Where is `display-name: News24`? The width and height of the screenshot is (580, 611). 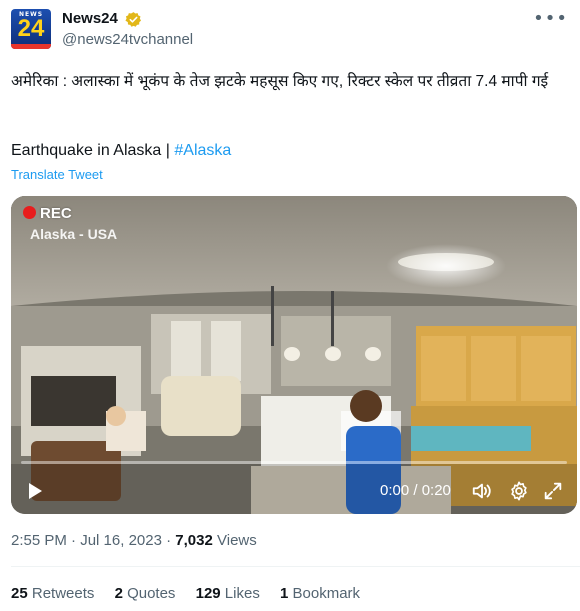 display-name: News24 is located at coordinates (90, 18).